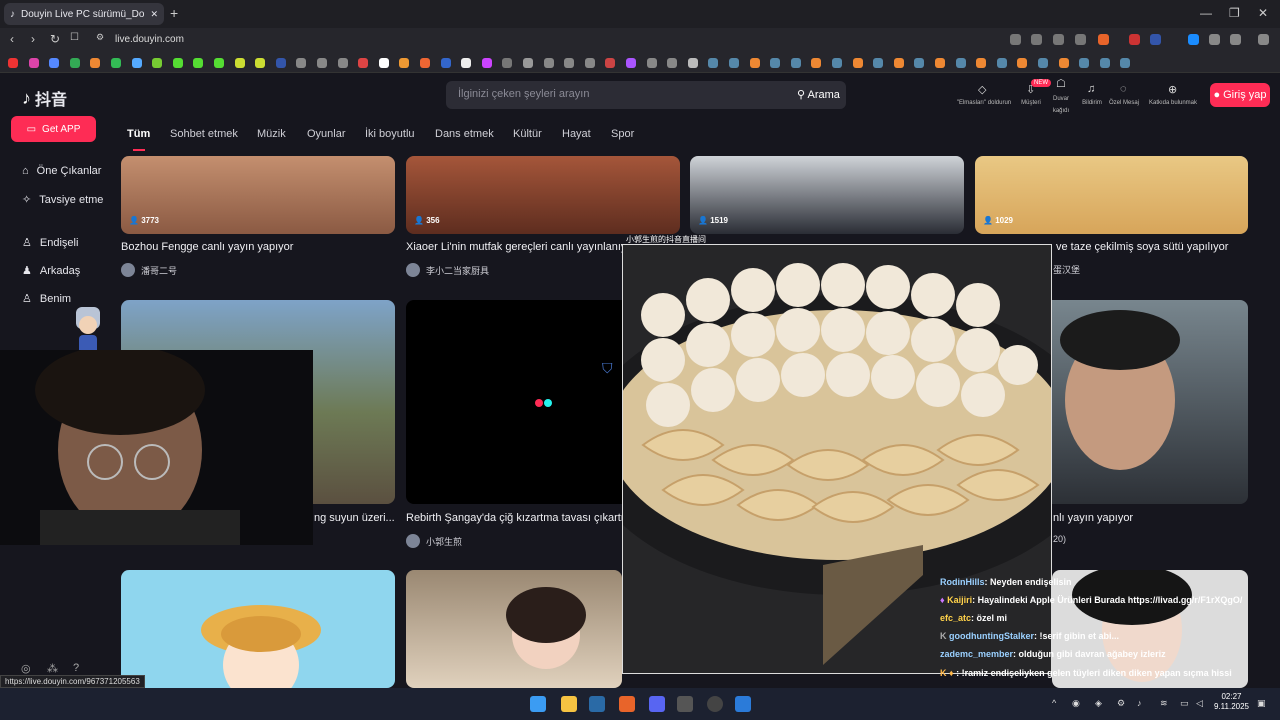  I want to click on sidebar-item-recommend: ✧ Tavsiye etme, so click(62, 200).